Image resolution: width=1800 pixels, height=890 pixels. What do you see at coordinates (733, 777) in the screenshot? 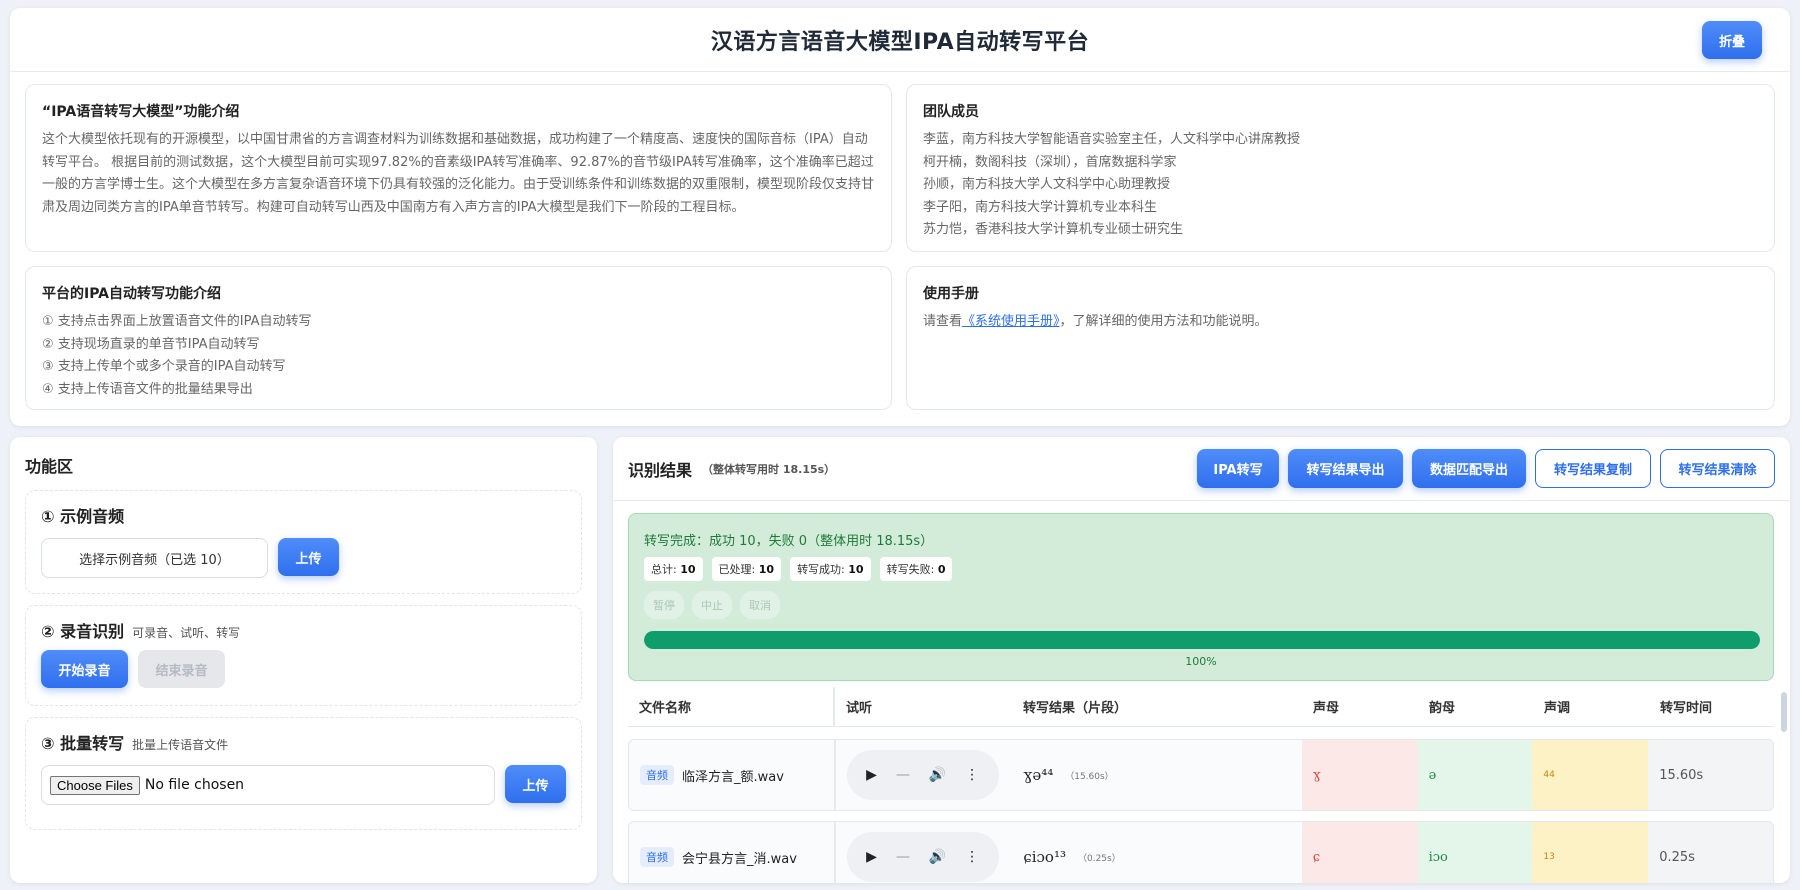
I see `file-name: 临泽方言_额.wav` at bounding box center [733, 777].